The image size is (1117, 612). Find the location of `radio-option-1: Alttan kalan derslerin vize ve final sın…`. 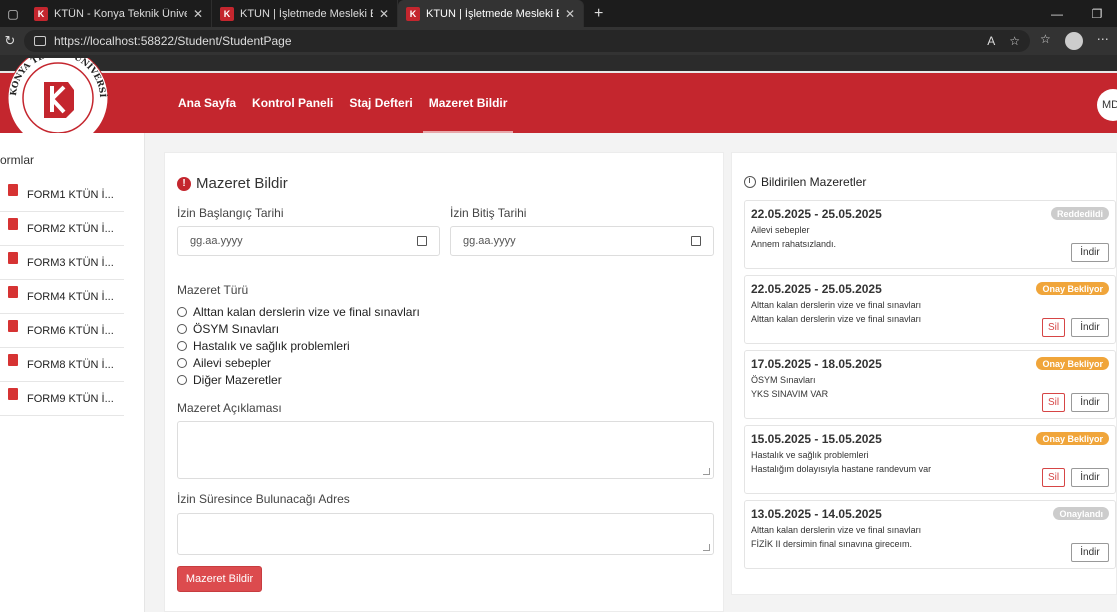

radio-option-1: Alttan kalan derslerin vize ve final sın… is located at coordinates (298, 312).